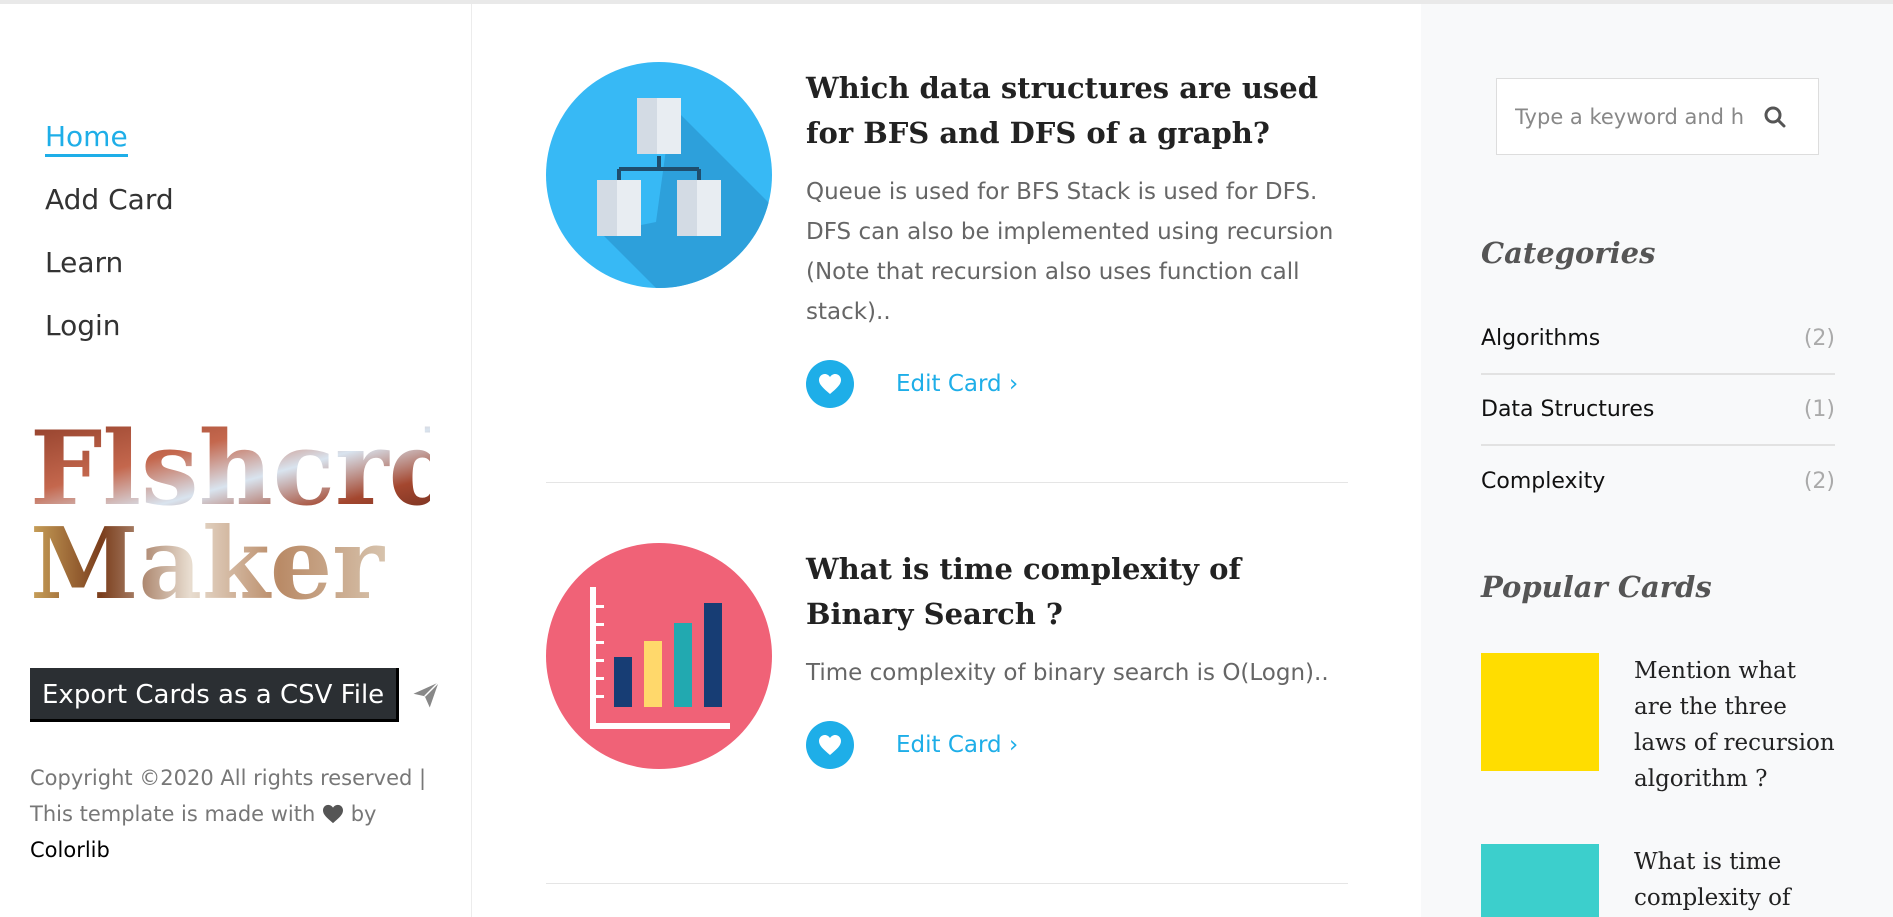  What do you see at coordinates (1819, 409) in the screenshot?
I see `category-count: (1)` at bounding box center [1819, 409].